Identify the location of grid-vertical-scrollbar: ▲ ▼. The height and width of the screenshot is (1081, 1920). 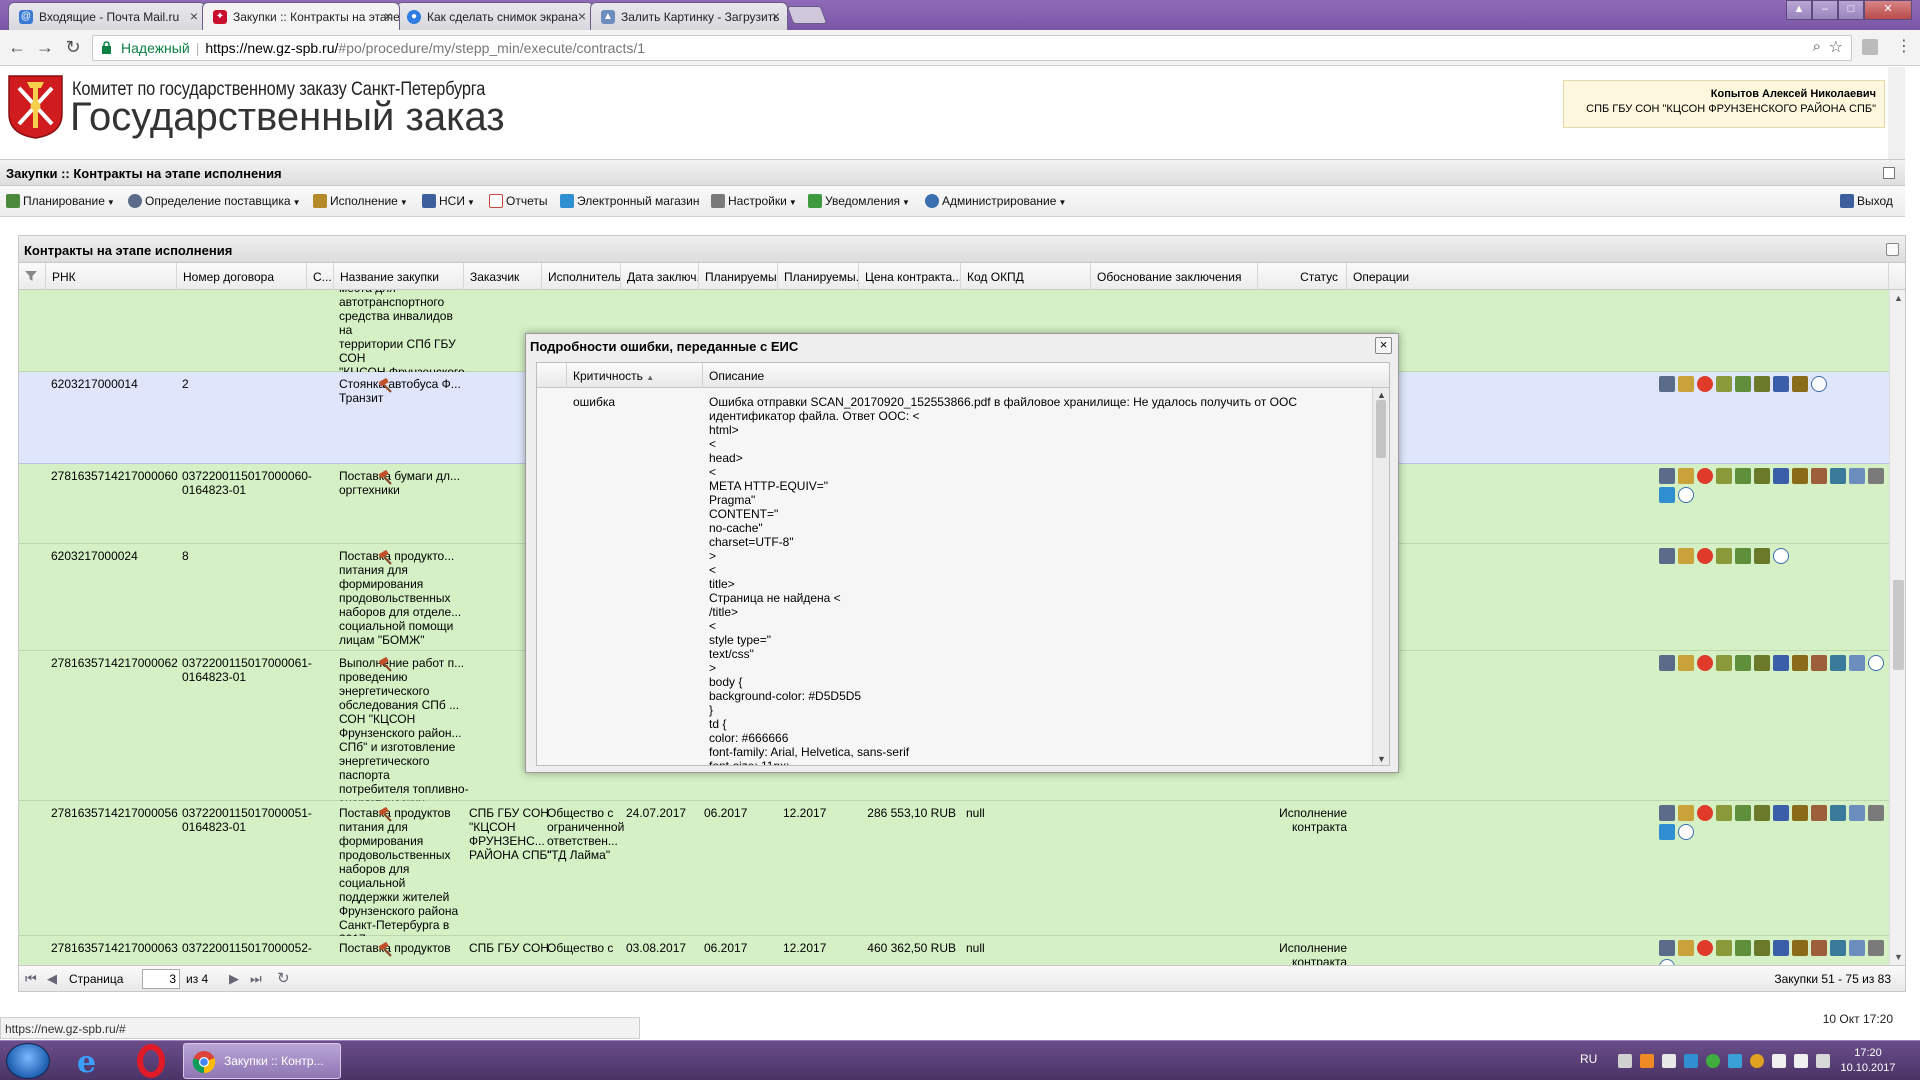
(1897, 627).